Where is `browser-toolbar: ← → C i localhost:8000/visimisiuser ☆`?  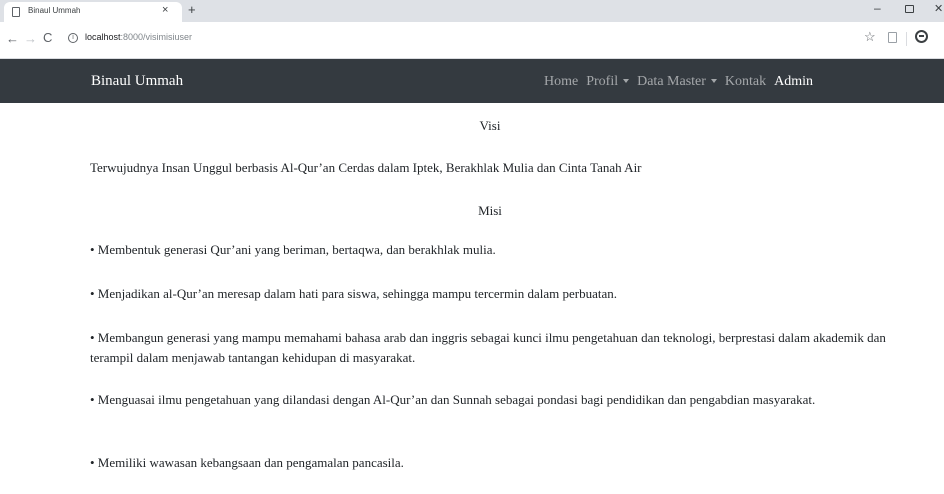
browser-toolbar: ← → C i localhost:8000/visimisiuser ☆ is located at coordinates (472, 40).